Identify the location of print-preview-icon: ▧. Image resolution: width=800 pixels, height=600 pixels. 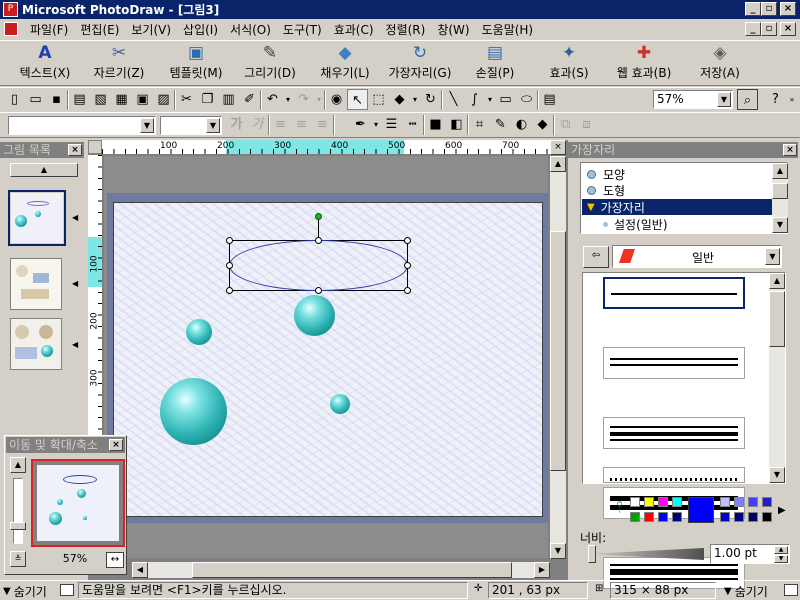
(100, 99).